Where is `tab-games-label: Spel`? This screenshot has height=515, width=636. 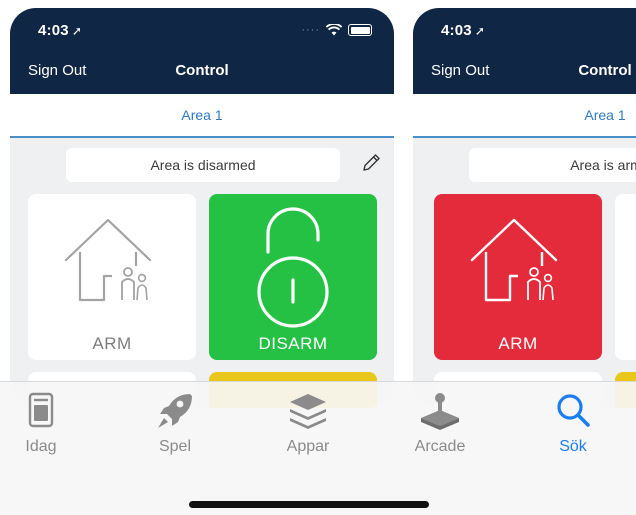 tab-games-label: Spel is located at coordinates (175, 446).